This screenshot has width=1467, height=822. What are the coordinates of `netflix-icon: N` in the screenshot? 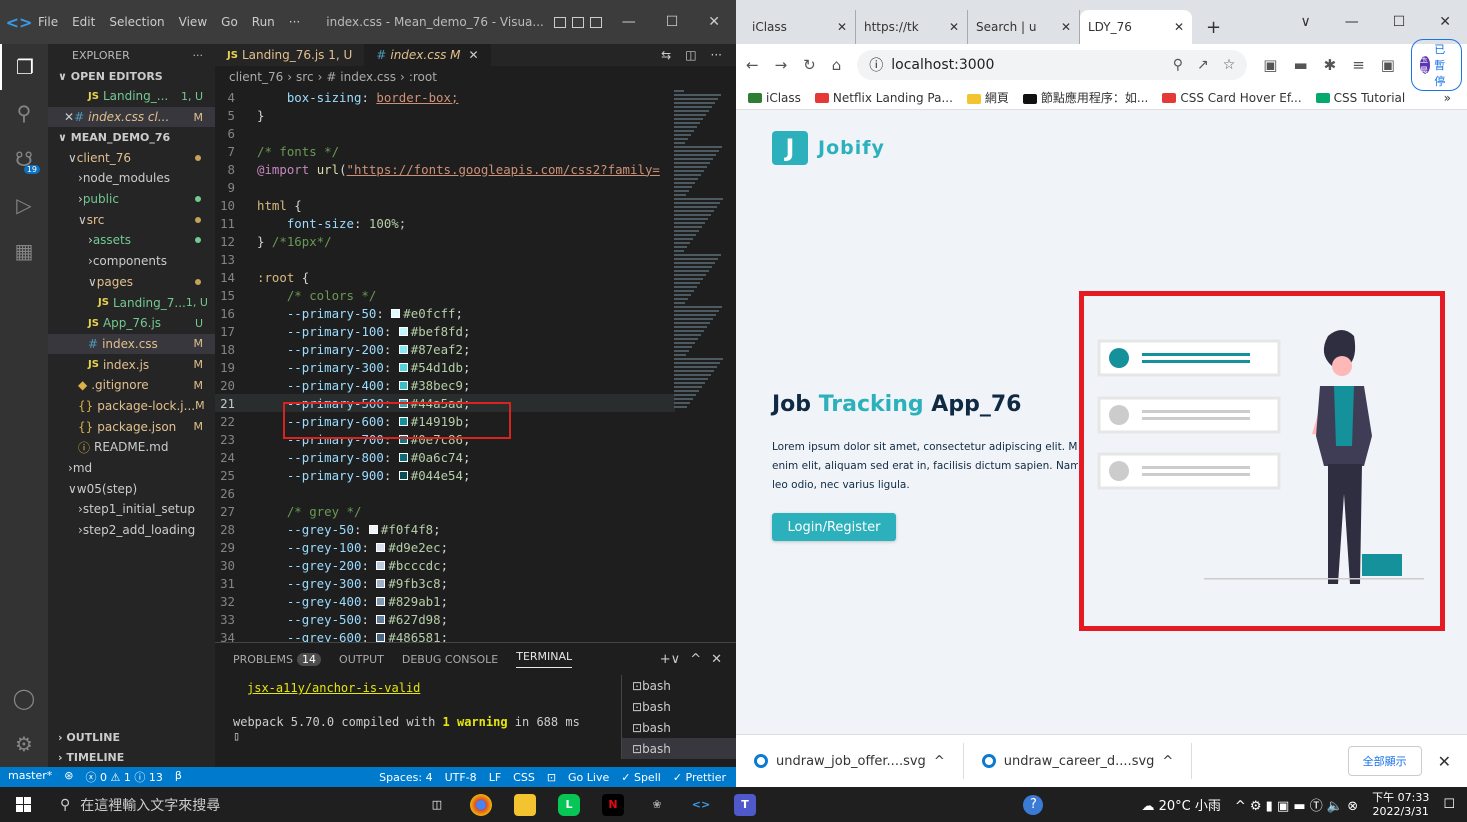 It's located at (613, 804).